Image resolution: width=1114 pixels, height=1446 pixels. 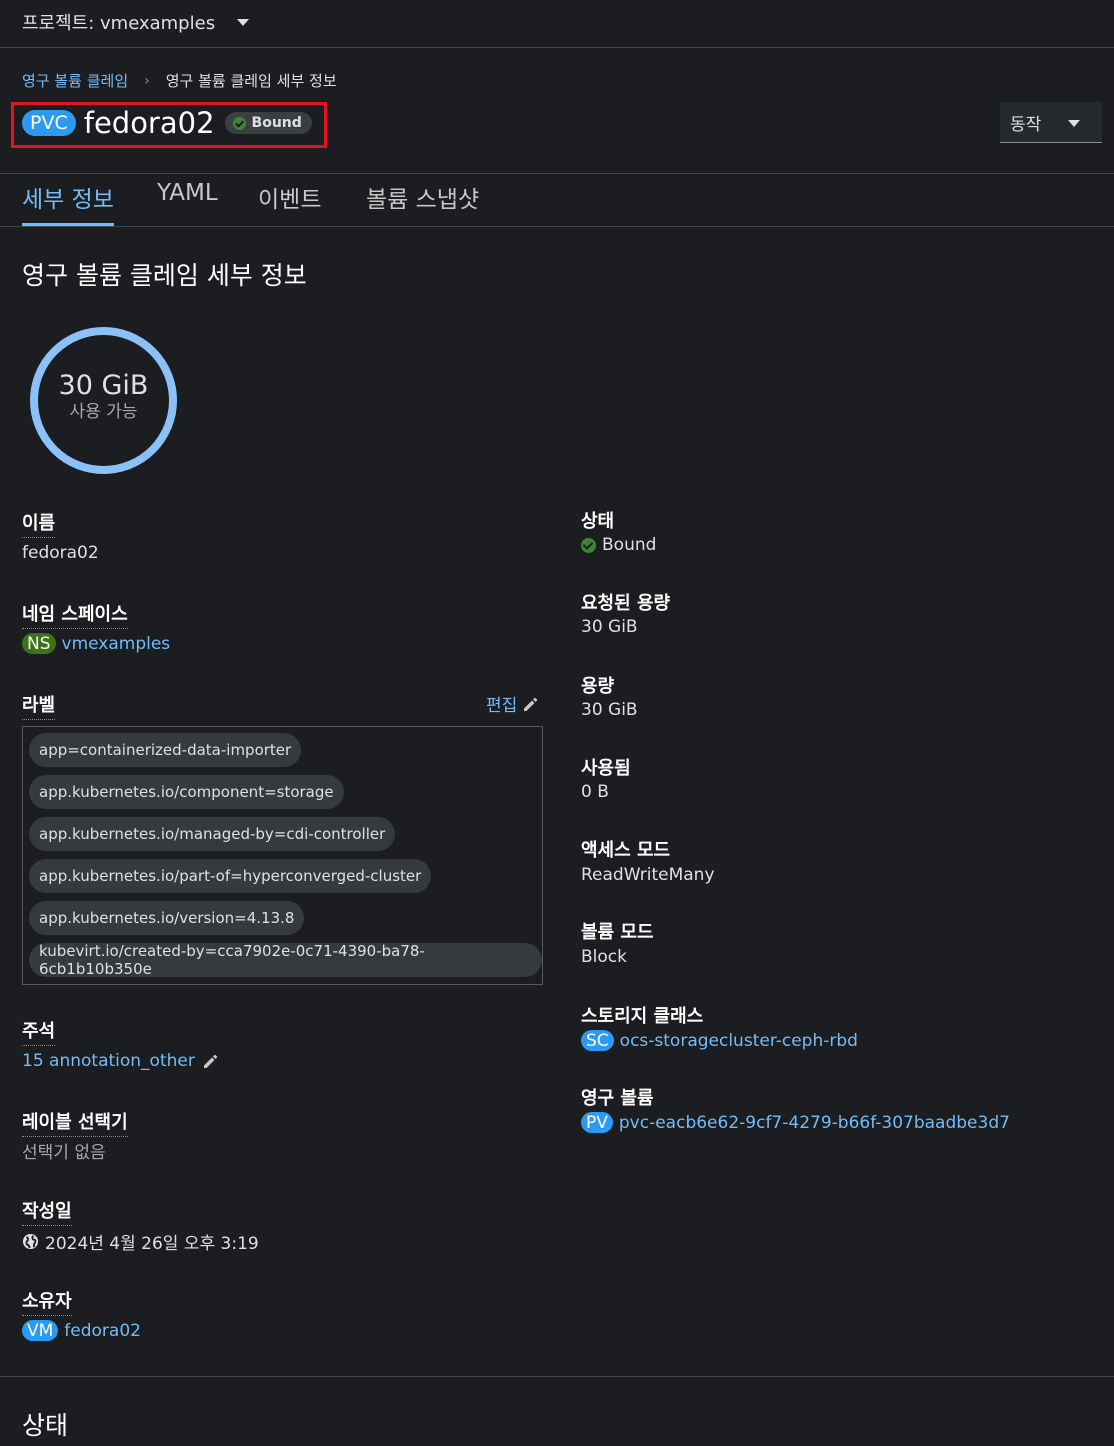 I want to click on edit-labels-label: 편집, so click(x=502, y=706).